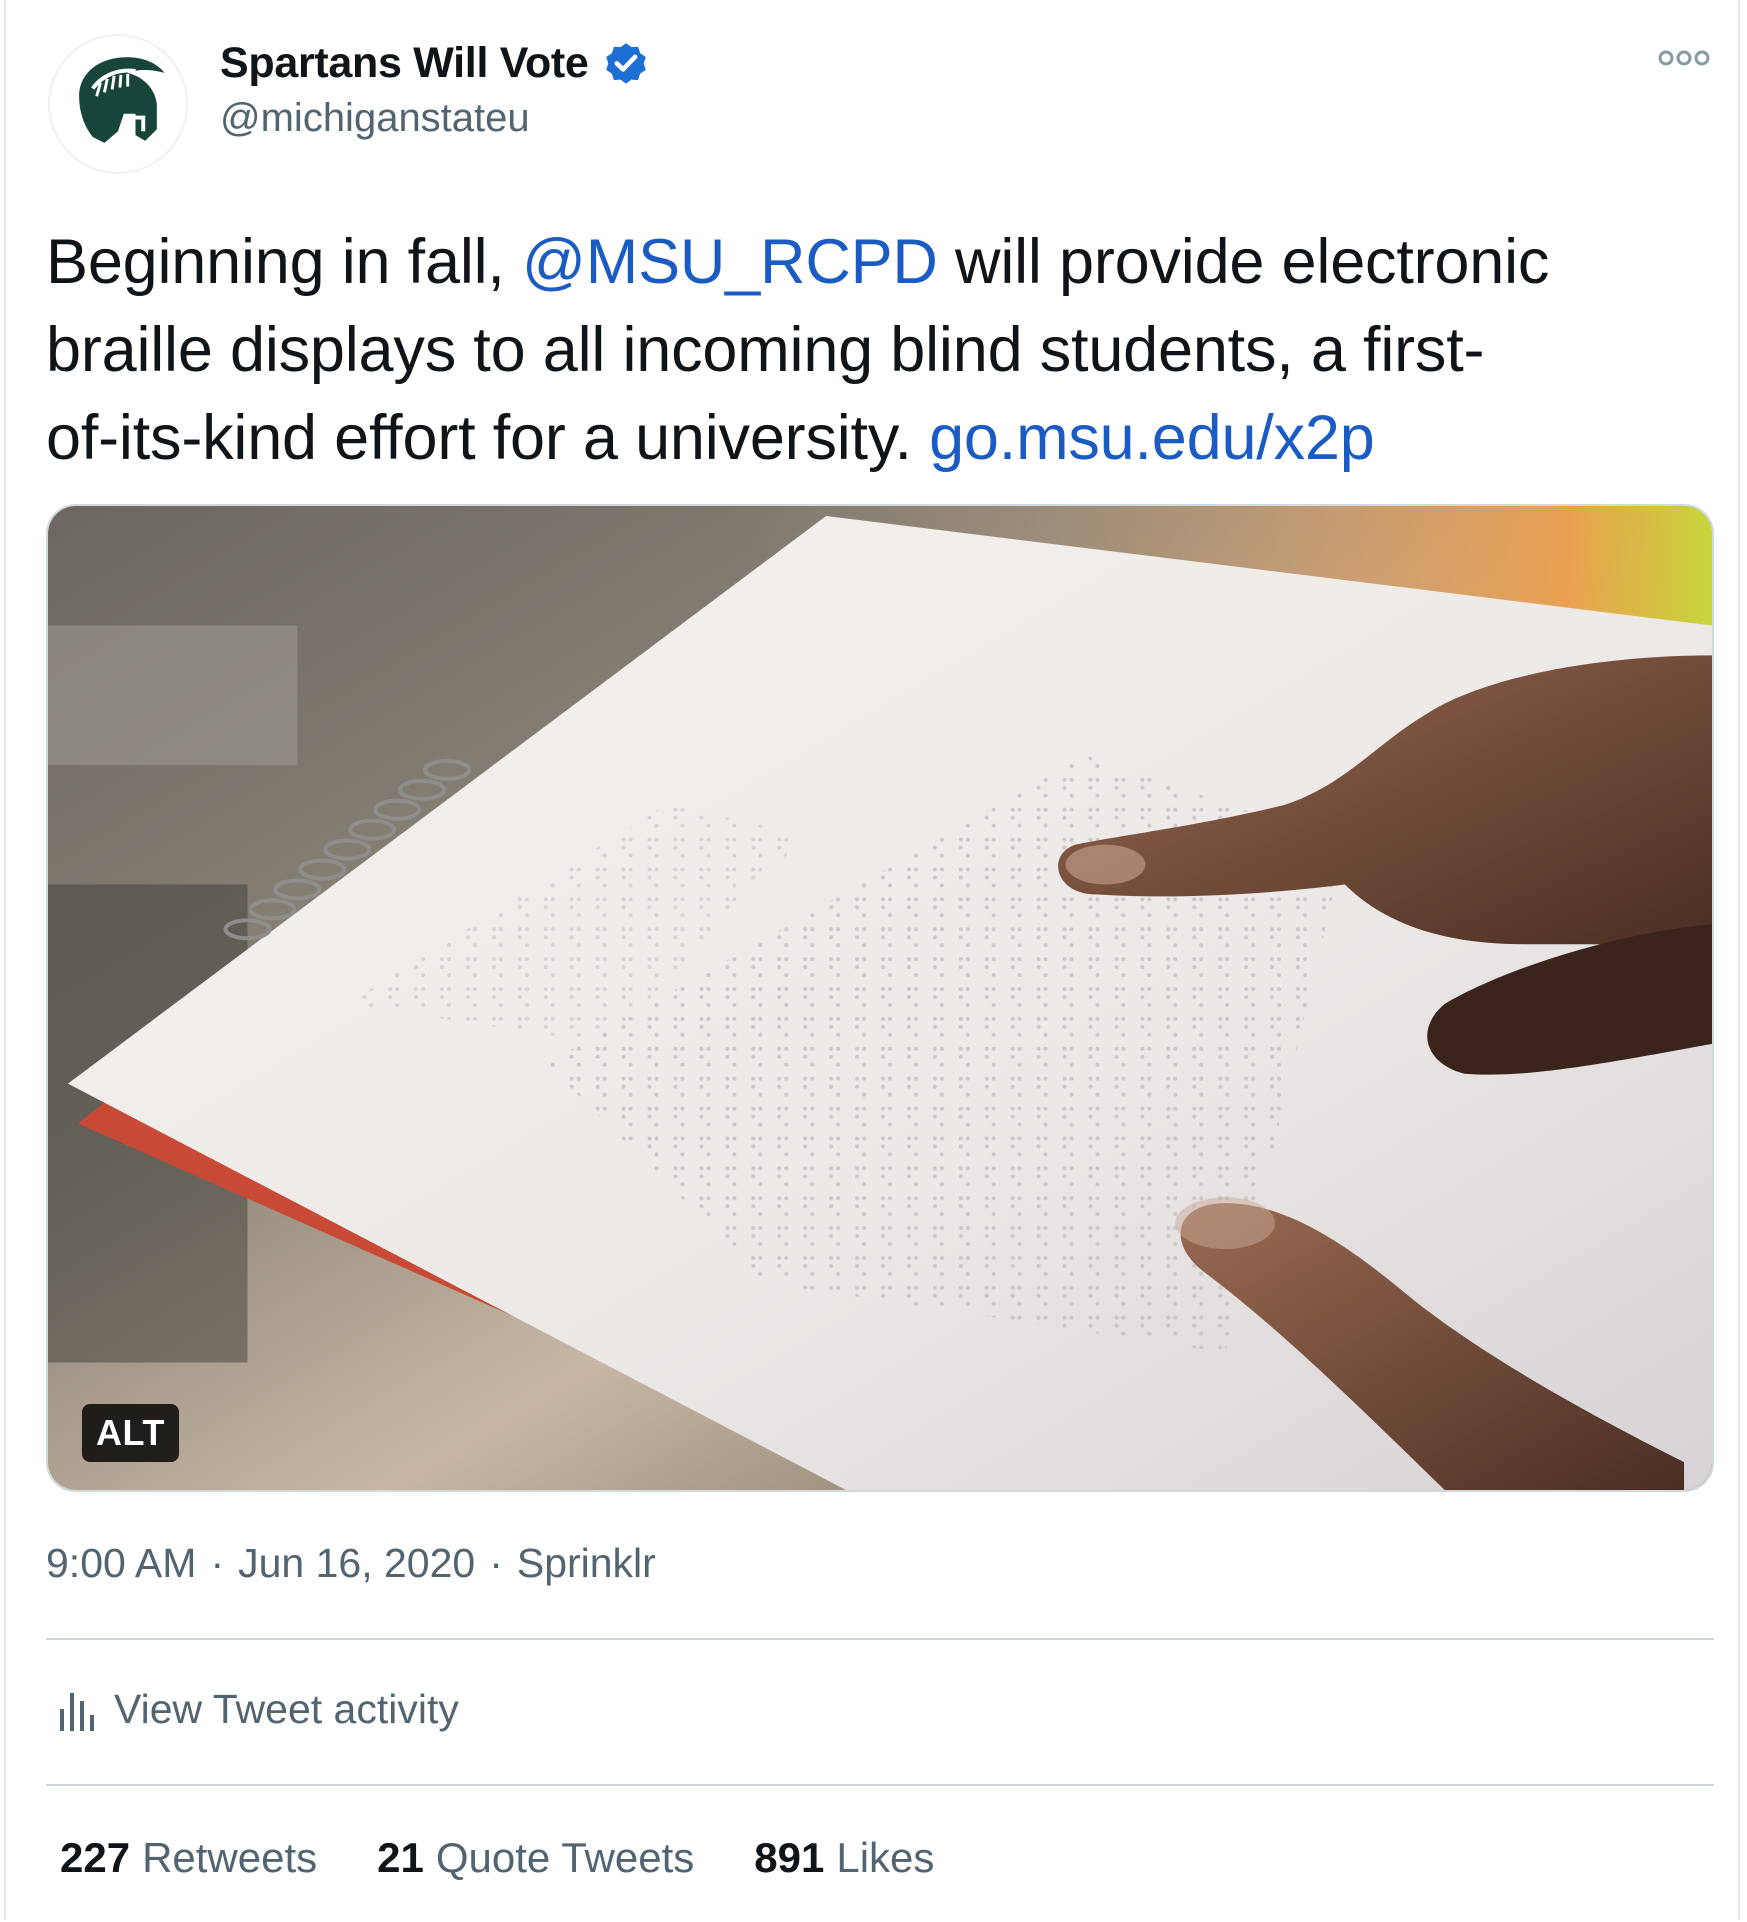 The image size is (1747, 1922). Describe the element at coordinates (1684, 58) in the screenshot. I see `more-options-icon` at that location.